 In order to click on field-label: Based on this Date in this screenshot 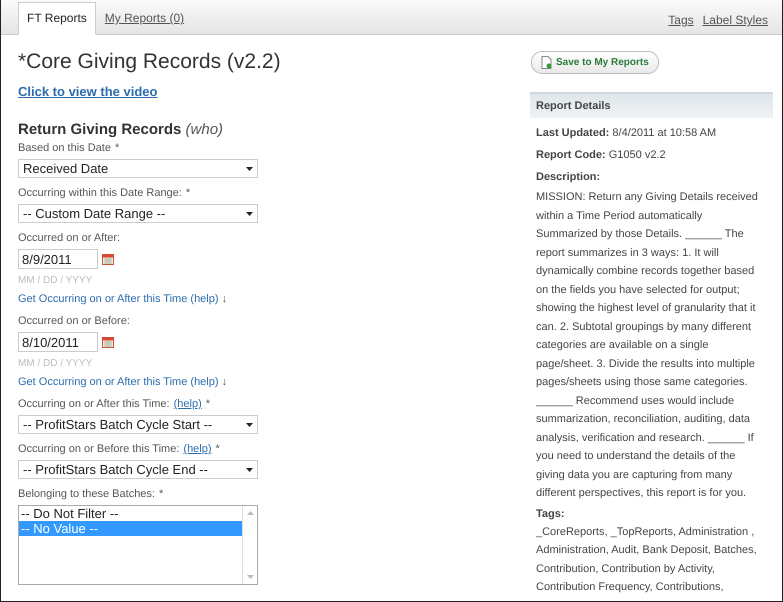, I will do `click(64, 148)`.